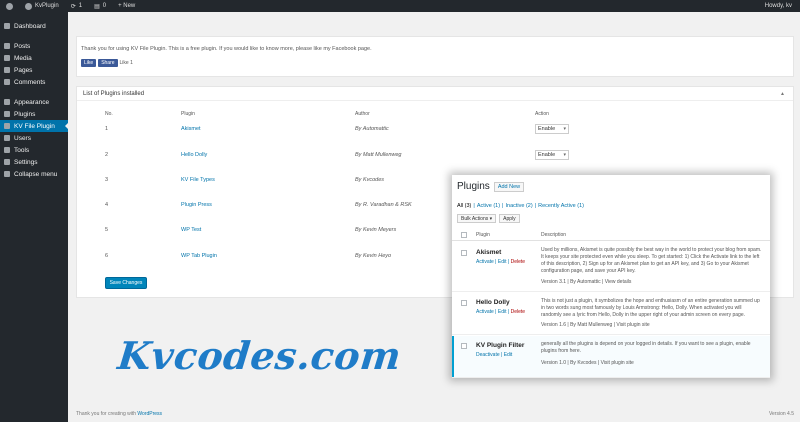 The image size is (800, 422). I want to click on sidebar-item-users: Users, so click(34, 138).